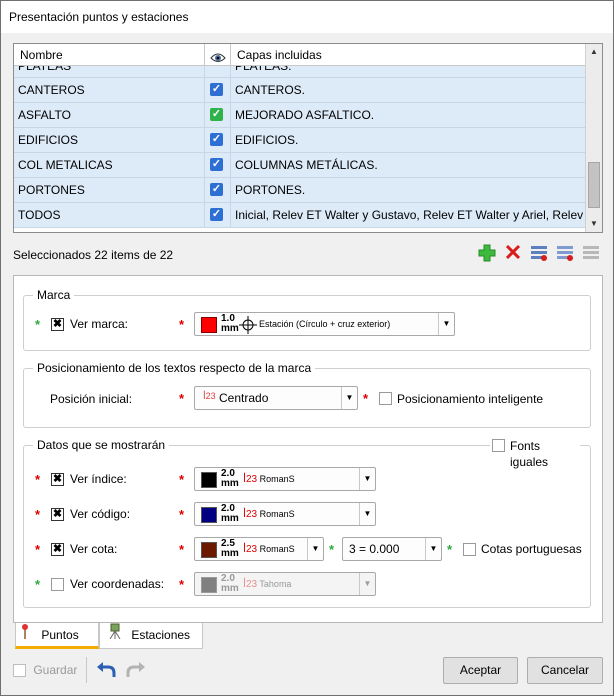 The width and height of the screenshot is (614, 696). I want to click on marca-color-swatch, so click(209, 325).